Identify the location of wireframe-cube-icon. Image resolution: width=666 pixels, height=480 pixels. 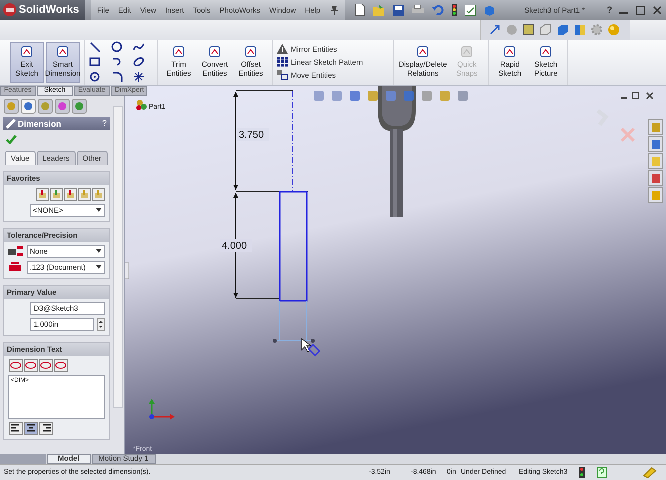
(546, 30).